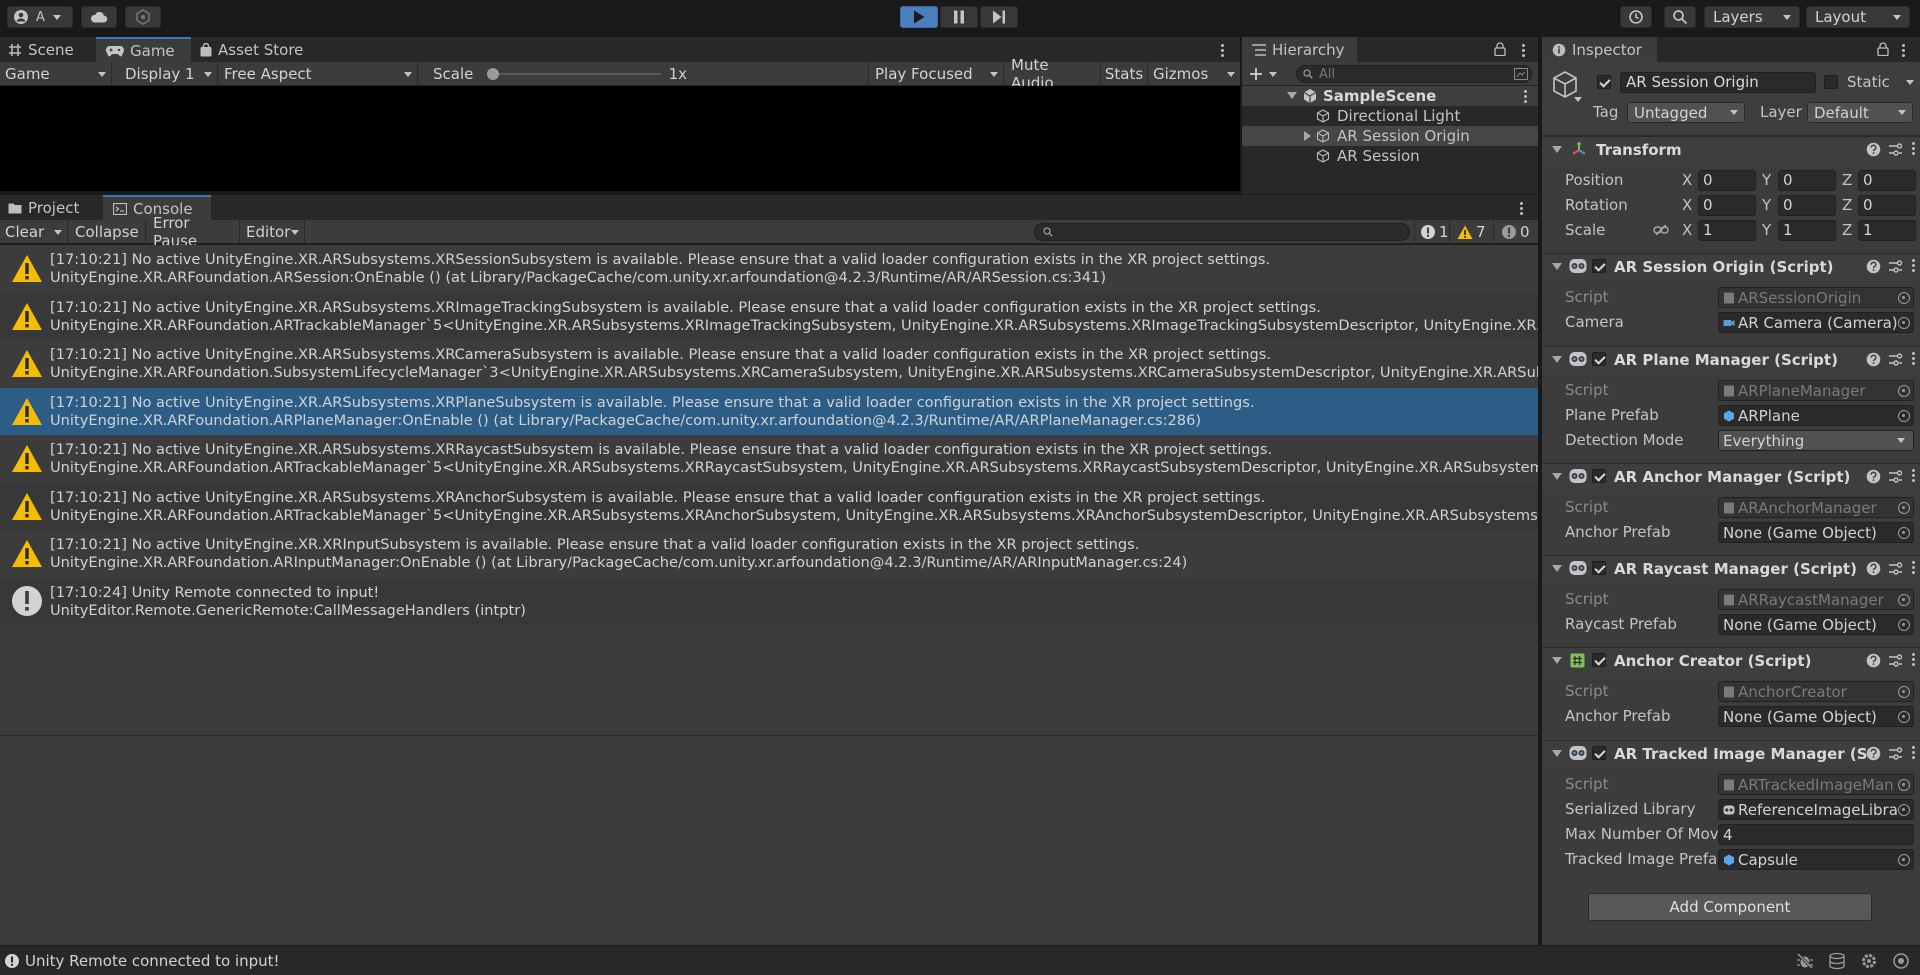  I want to click on error-filter-toggle: 0, so click(1516, 232).